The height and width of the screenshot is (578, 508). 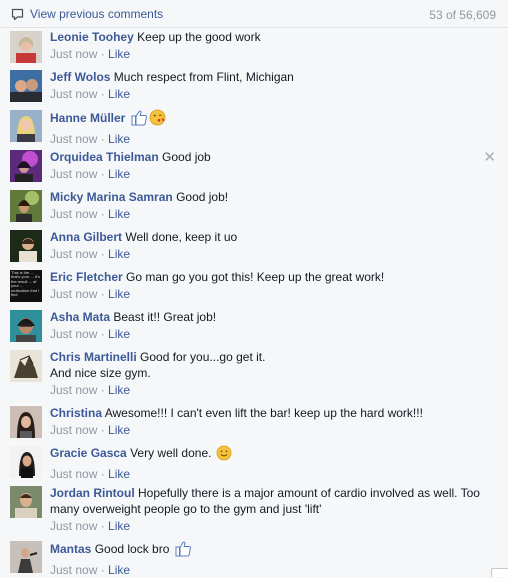 What do you see at coordinates (254, 558) in the screenshot?
I see `comment-item: Mantas Good lock bro Just now · Like` at bounding box center [254, 558].